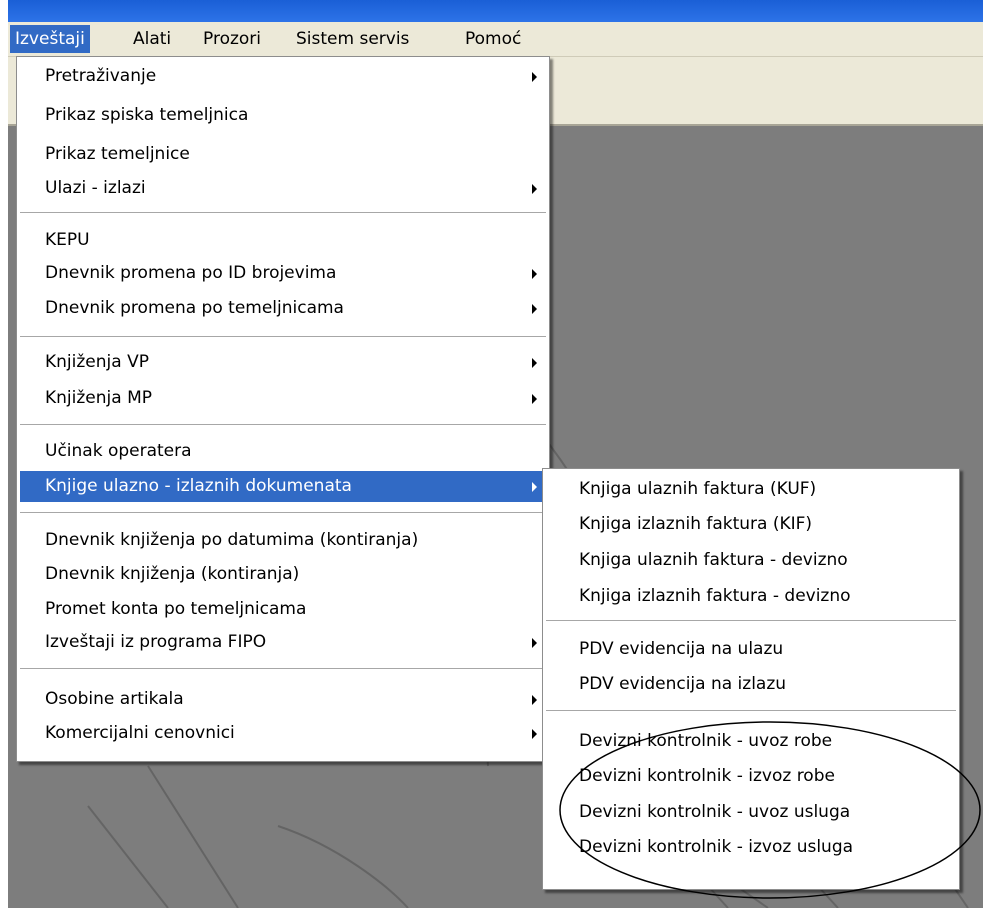 The height and width of the screenshot is (908, 991). Describe the element at coordinates (283, 398) in the screenshot. I see `menu-item-knjizenja-mp: Knjiženja MP` at that location.